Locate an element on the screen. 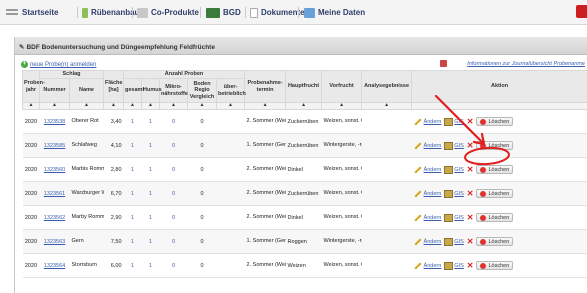 The height and width of the screenshot is (293, 587). row-actions: Ändern GIS ✕ Löschen is located at coordinates (500, 169).